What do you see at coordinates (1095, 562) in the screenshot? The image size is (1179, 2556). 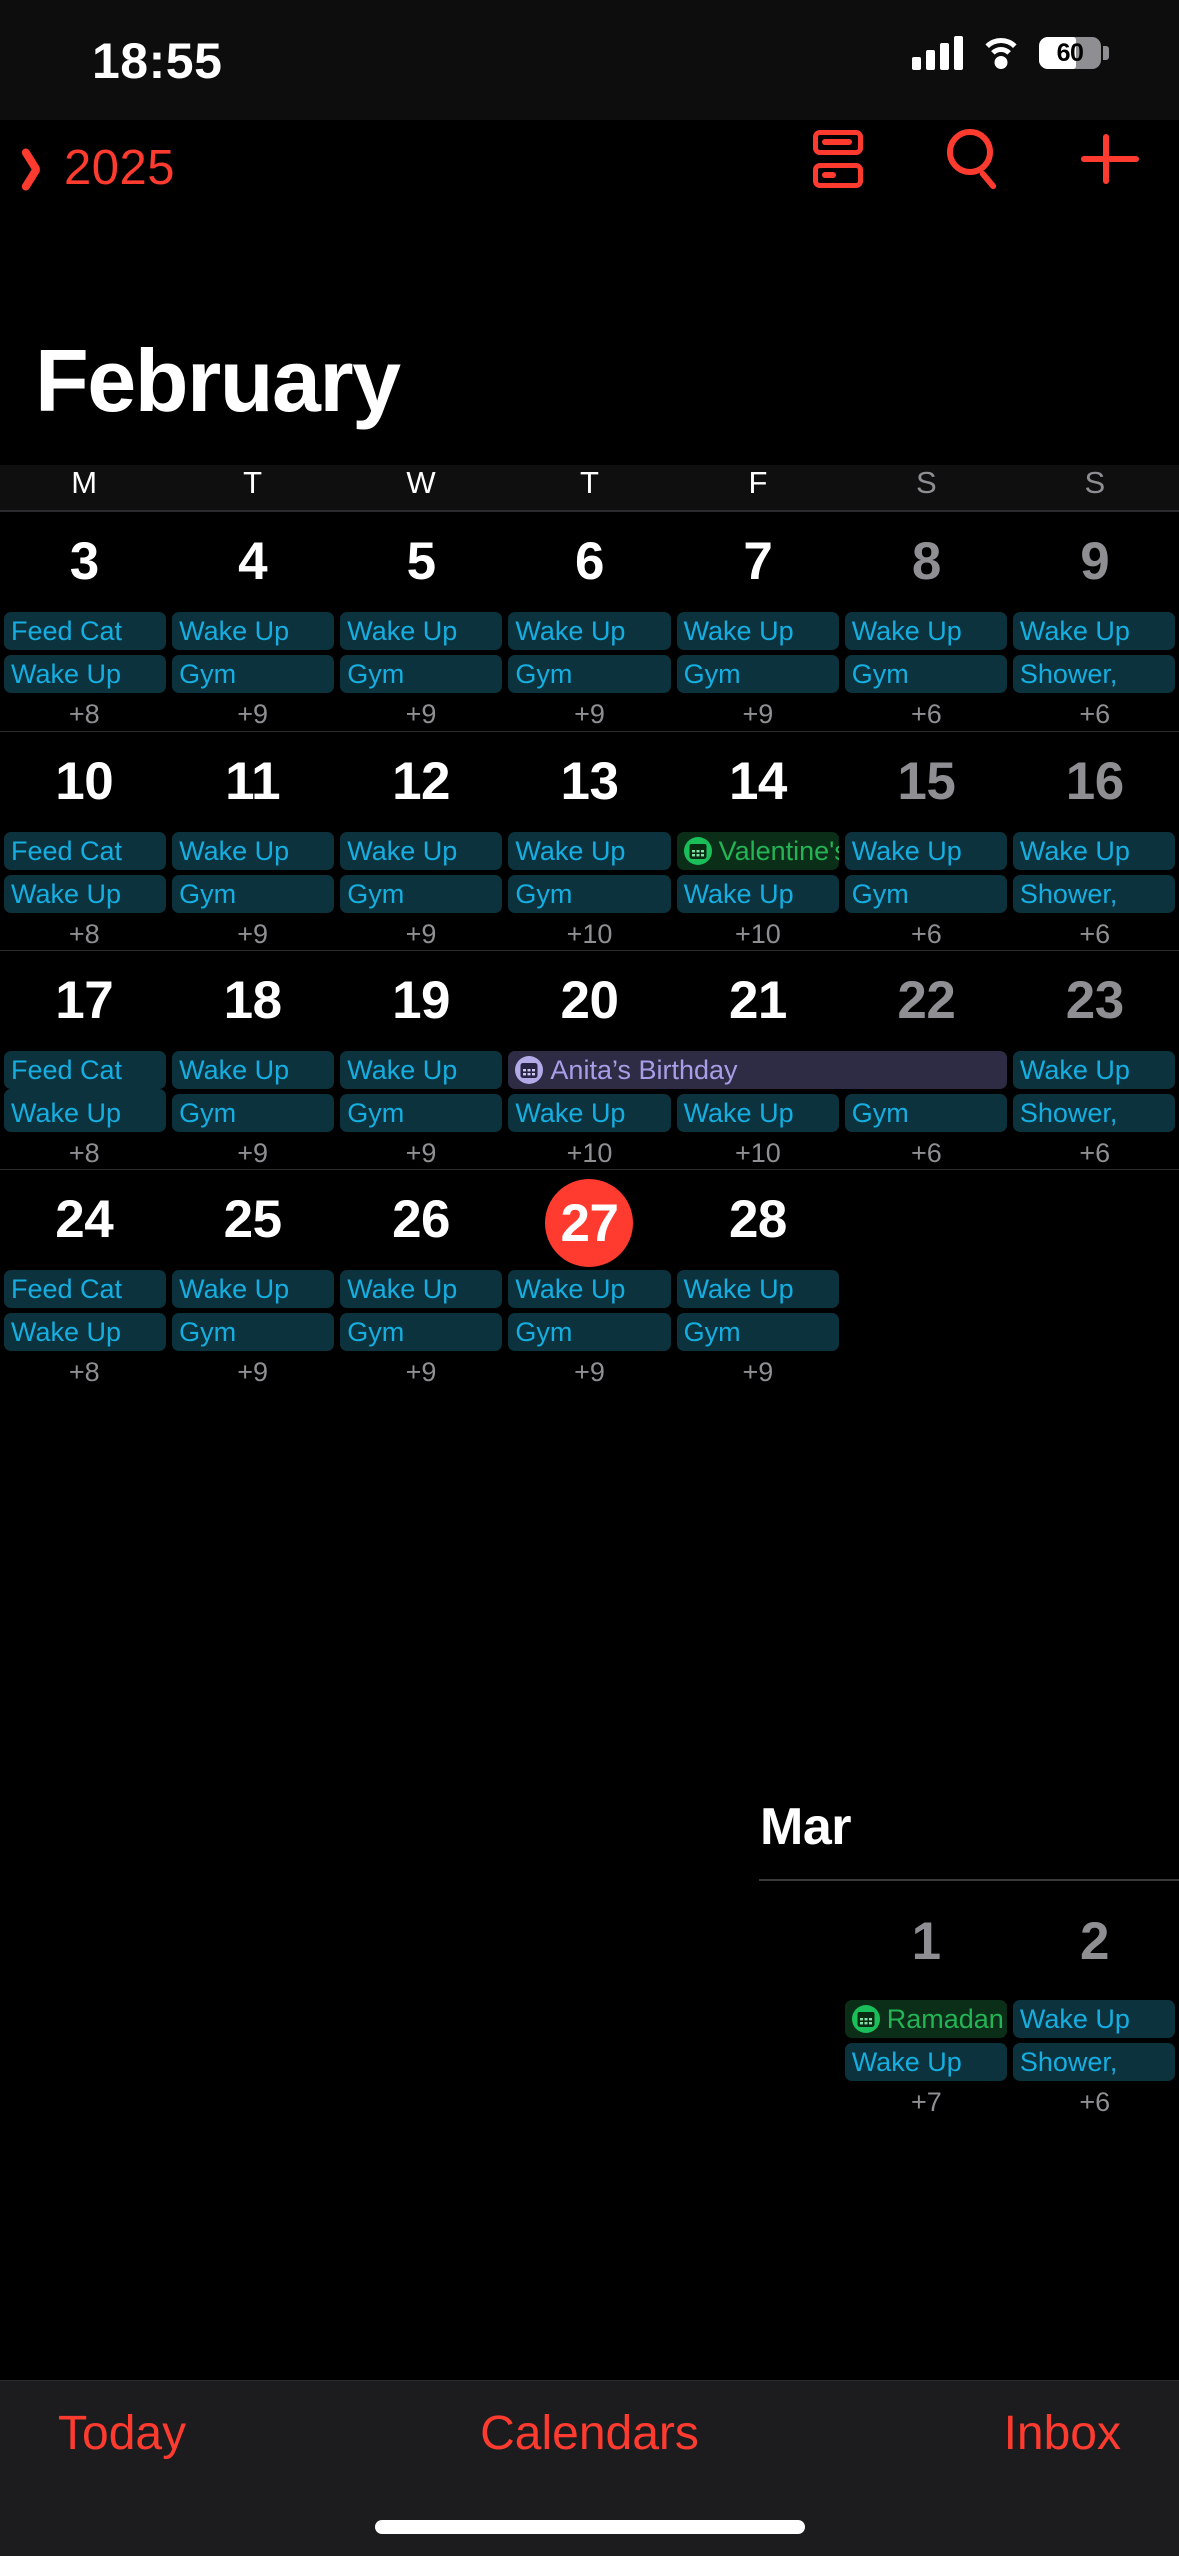 I see `day-cell: 9` at bounding box center [1095, 562].